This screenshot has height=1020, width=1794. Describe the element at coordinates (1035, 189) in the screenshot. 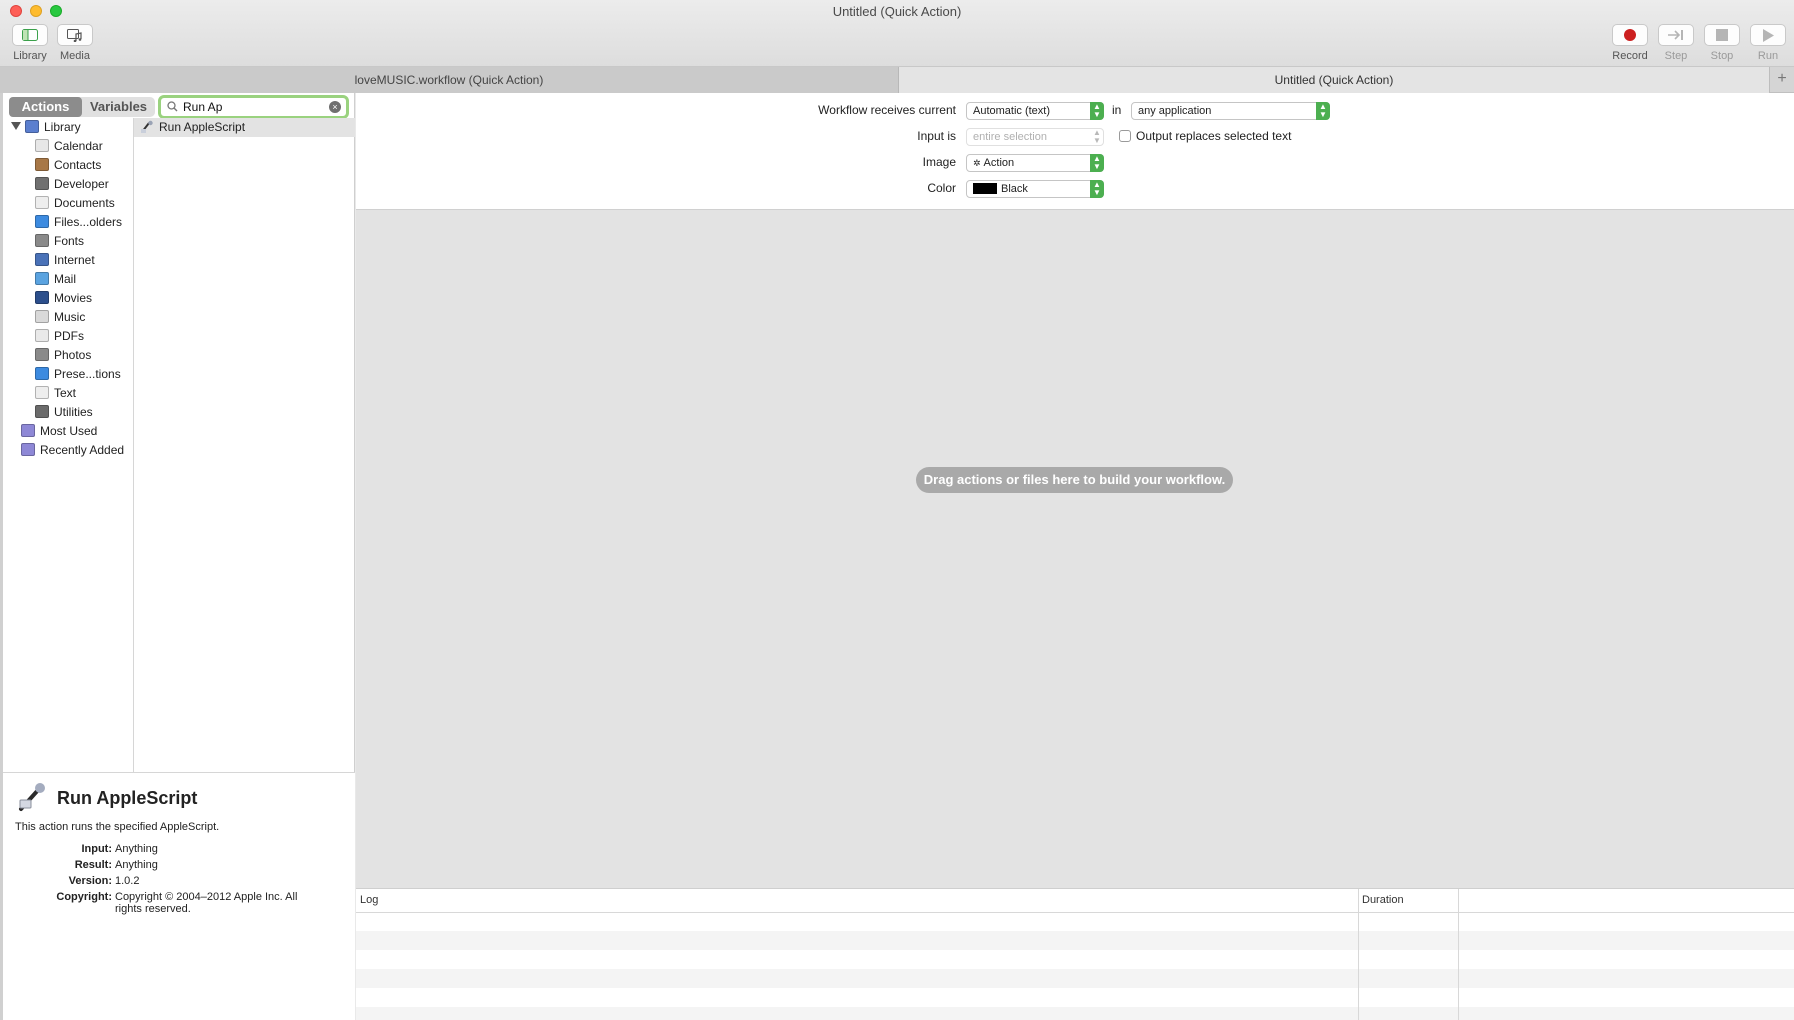

I see `color-popup: Black ▲ ▼` at that location.